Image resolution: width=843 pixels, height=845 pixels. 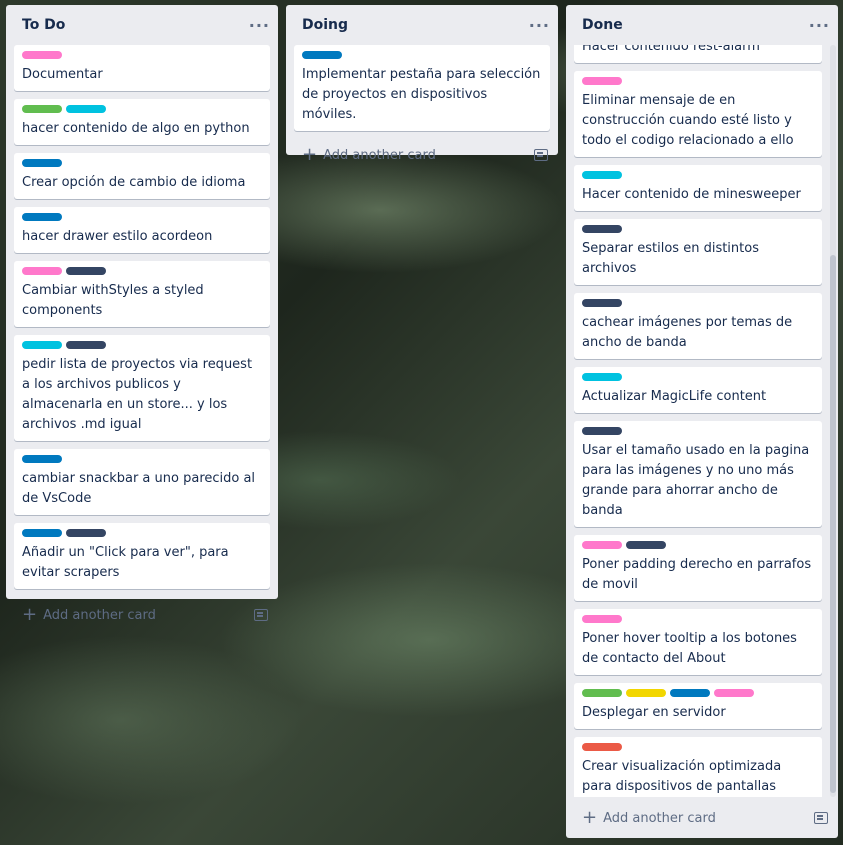 I want to click on list-header: Doing ···, so click(x=422, y=25).